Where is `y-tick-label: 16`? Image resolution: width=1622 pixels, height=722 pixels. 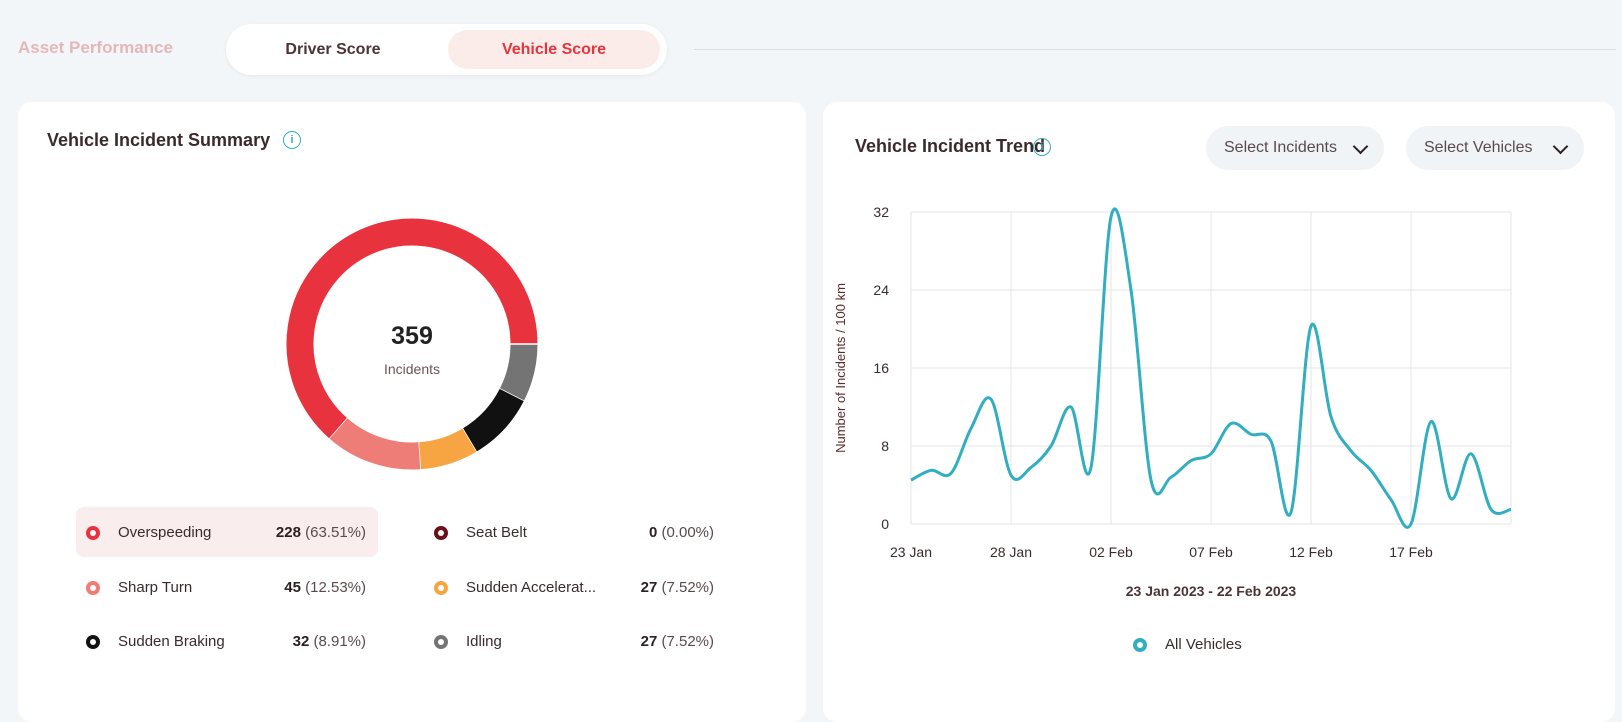 y-tick-label: 16 is located at coordinates (881, 368).